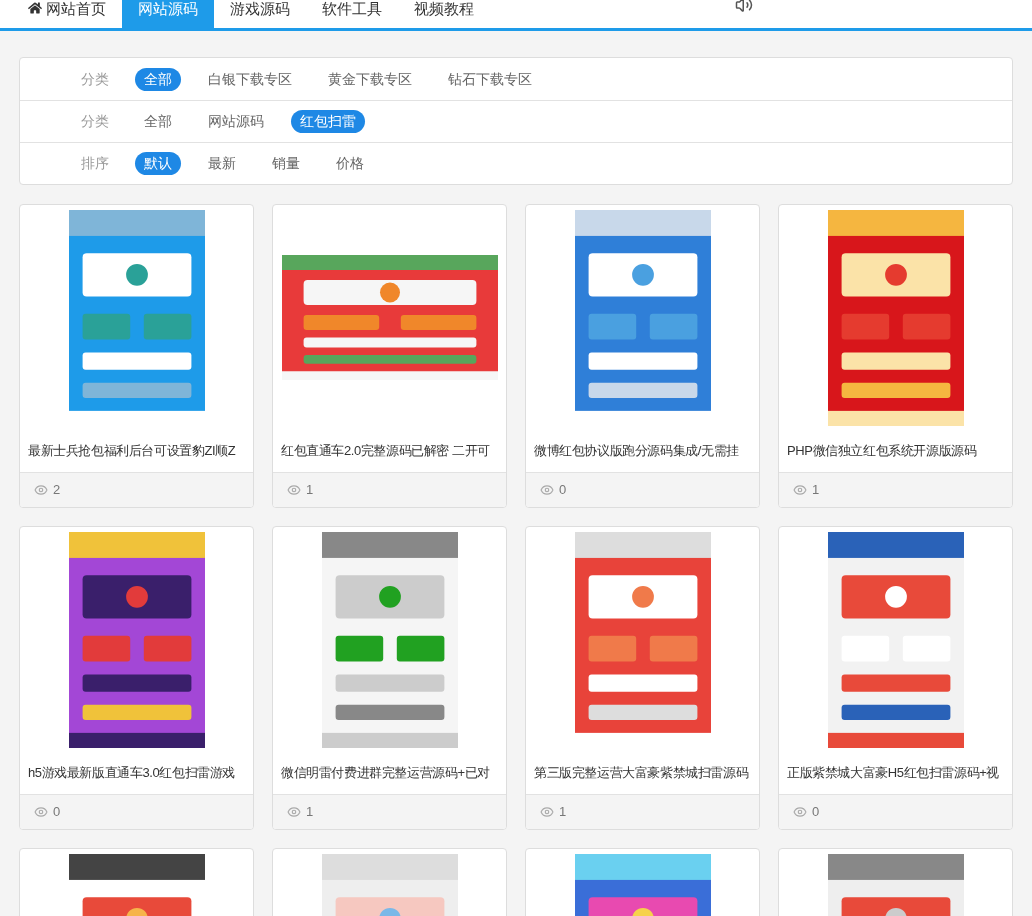 The width and height of the screenshot is (1032, 916). What do you see at coordinates (136, 451) in the screenshot?
I see `card-title: 最新士兵抢包福利后台可设置豹ZI顺Z` at bounding box center [136, 451].